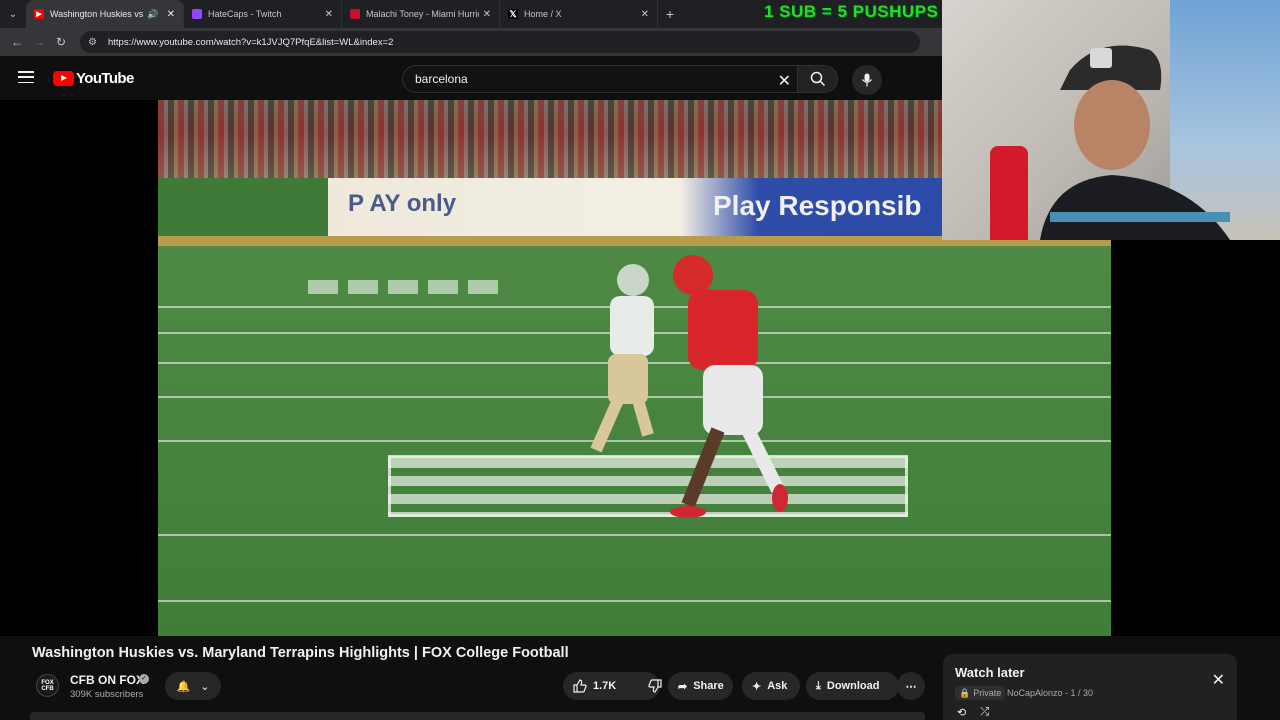 This screenshot has height=720, width=1280. I want to click on tab-malachi: Malachi Toney - Miami Hurricane ✕, so click(421, 14).